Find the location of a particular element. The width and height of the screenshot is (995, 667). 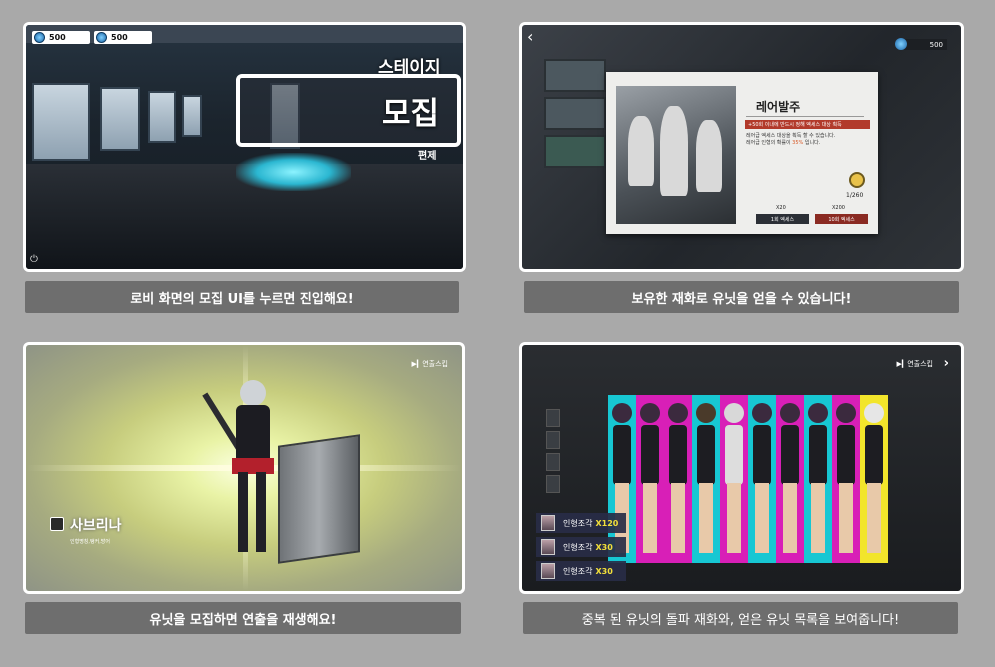

formation-menu: 편제 is located at coordinates (427, 154).